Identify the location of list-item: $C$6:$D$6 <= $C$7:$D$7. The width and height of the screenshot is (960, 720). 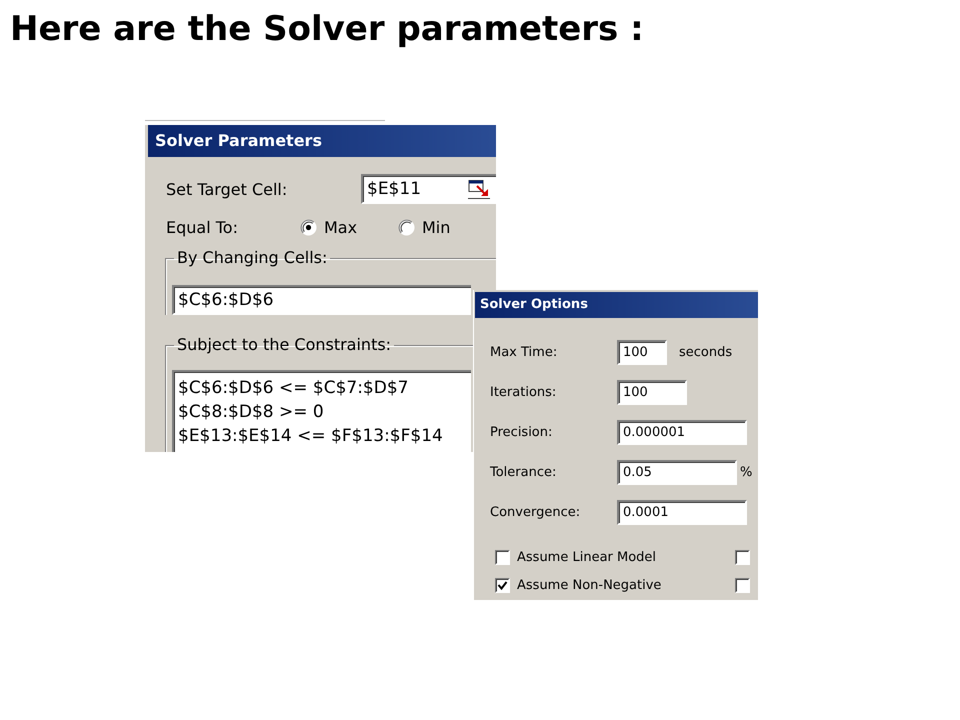
(293, 388).